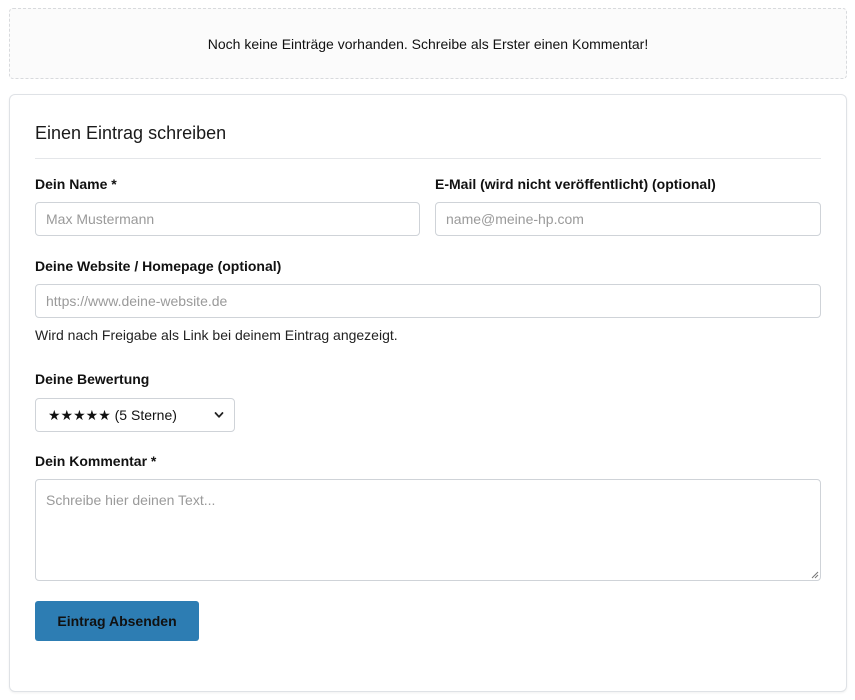 This screenshot has height=700, width=855. I want to click on resize-grip-icon, so click(815, 575).